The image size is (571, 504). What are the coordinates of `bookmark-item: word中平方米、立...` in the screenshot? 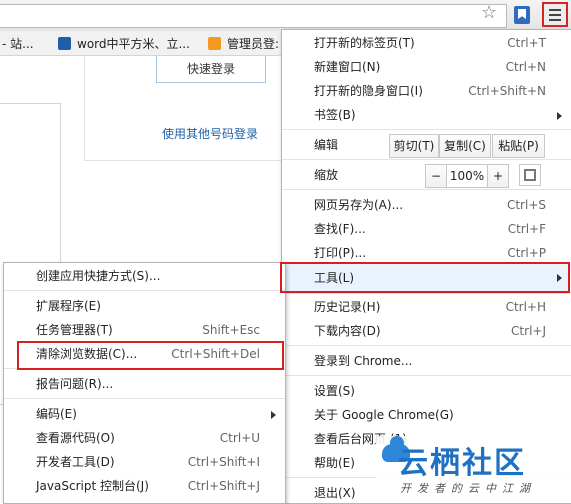 It's located at (124, 43).